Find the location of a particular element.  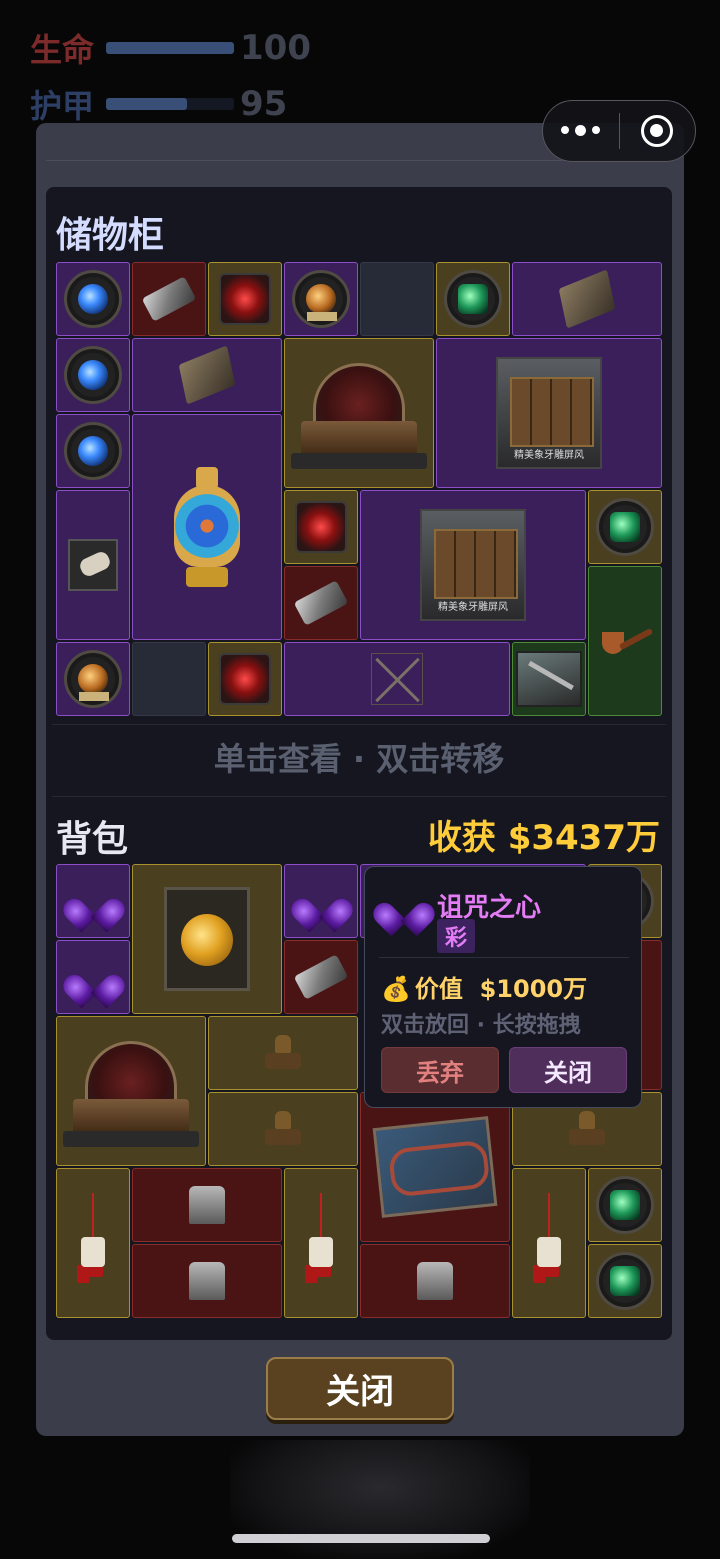

crossed-swords-icon is located at coordinates (397, 679).